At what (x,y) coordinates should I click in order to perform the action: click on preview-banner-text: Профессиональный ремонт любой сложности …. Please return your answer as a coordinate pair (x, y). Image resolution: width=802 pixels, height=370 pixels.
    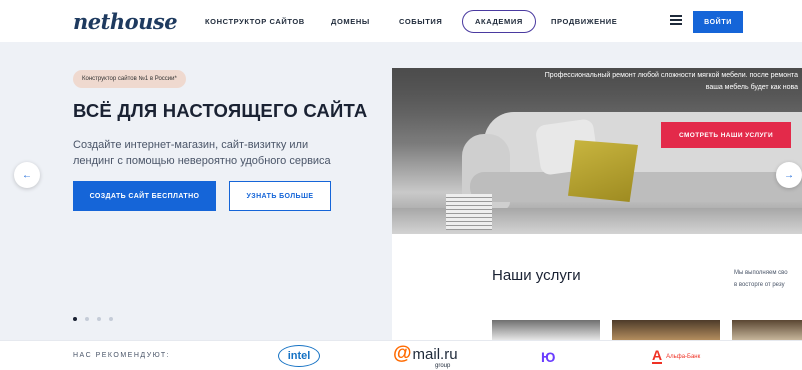
    Looking at the image, I should click on (671, 81).